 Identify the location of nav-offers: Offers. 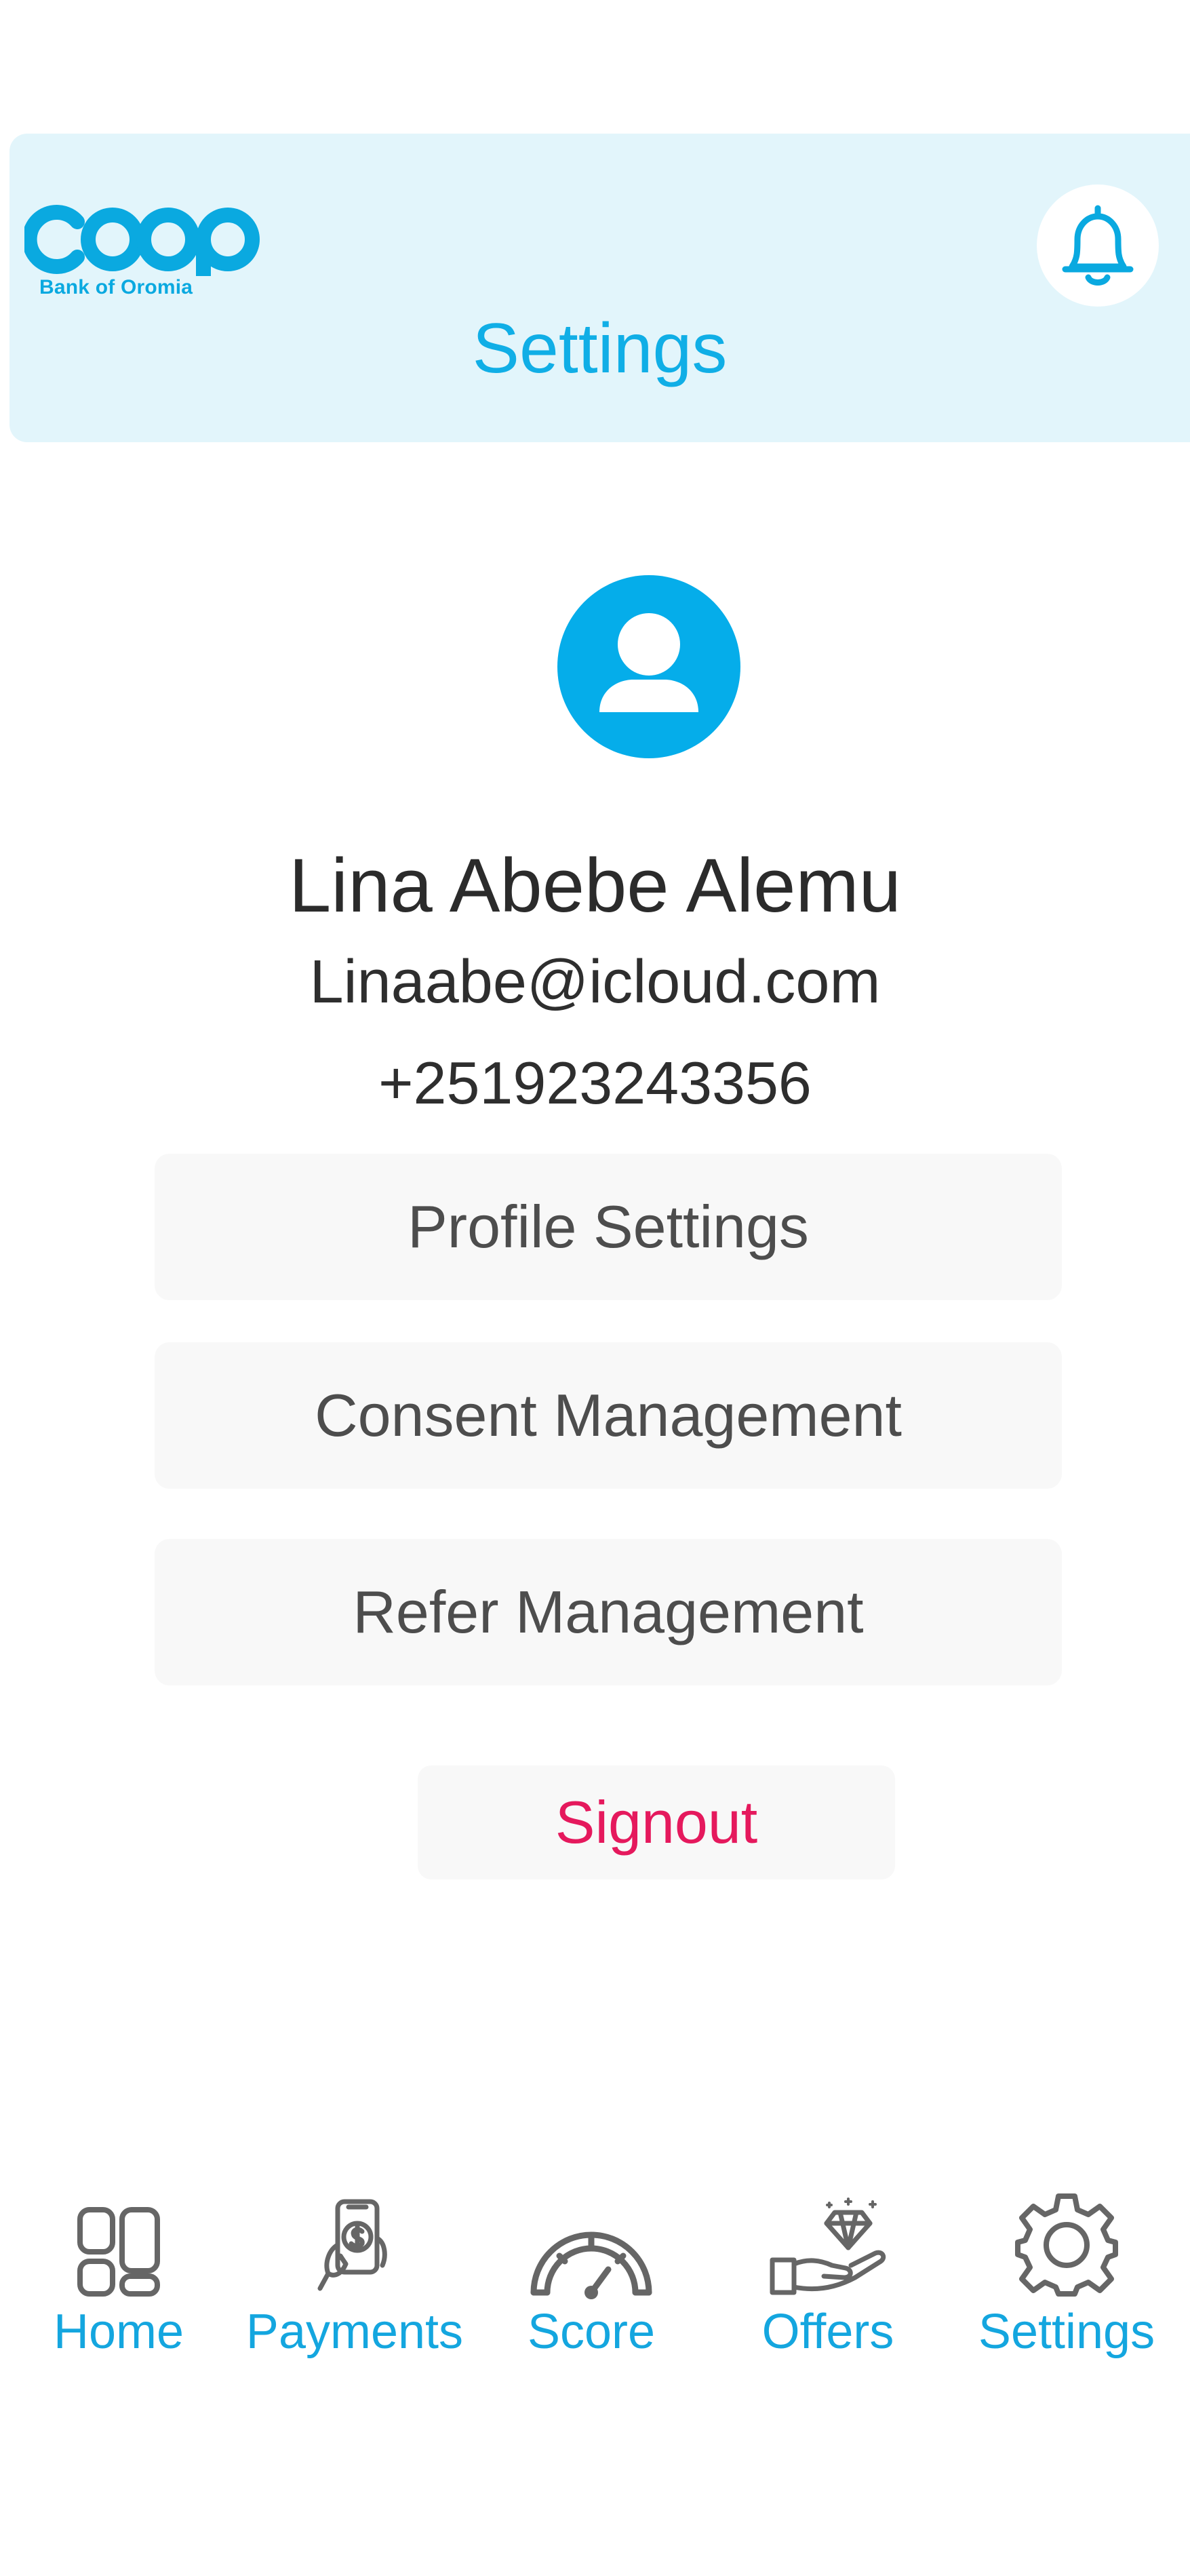
(828, 2285).